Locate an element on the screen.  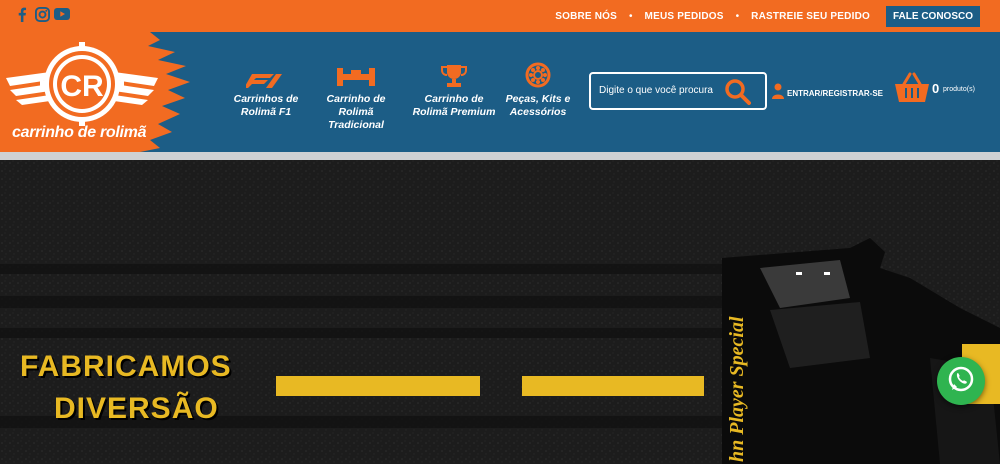
hero-title-line1: FABRICAMOS is located at coordinates (126, 366).